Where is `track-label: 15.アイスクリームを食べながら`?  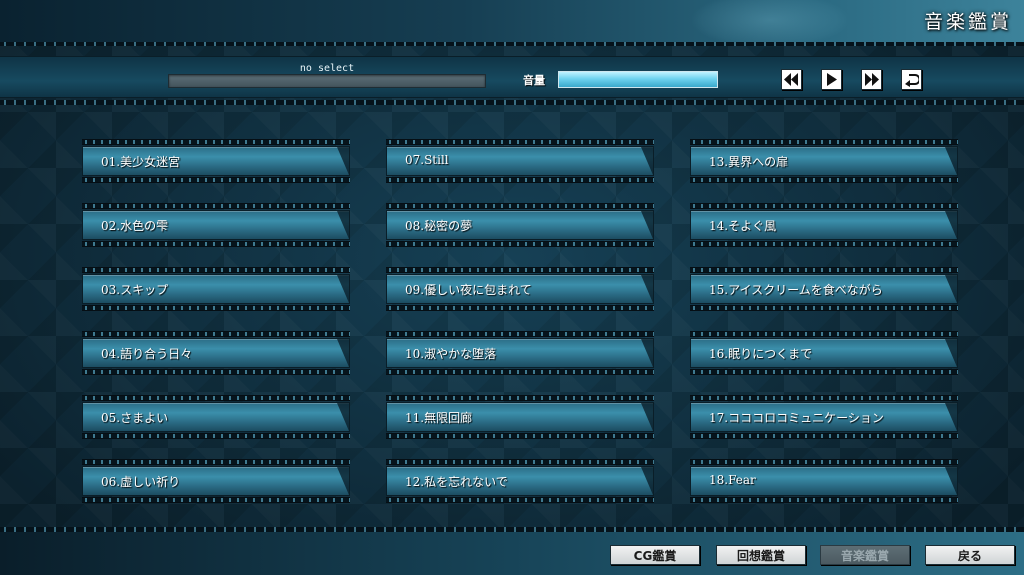
track-label: 15.アイスクリームを食べながら is located at coordinates (796, 290).